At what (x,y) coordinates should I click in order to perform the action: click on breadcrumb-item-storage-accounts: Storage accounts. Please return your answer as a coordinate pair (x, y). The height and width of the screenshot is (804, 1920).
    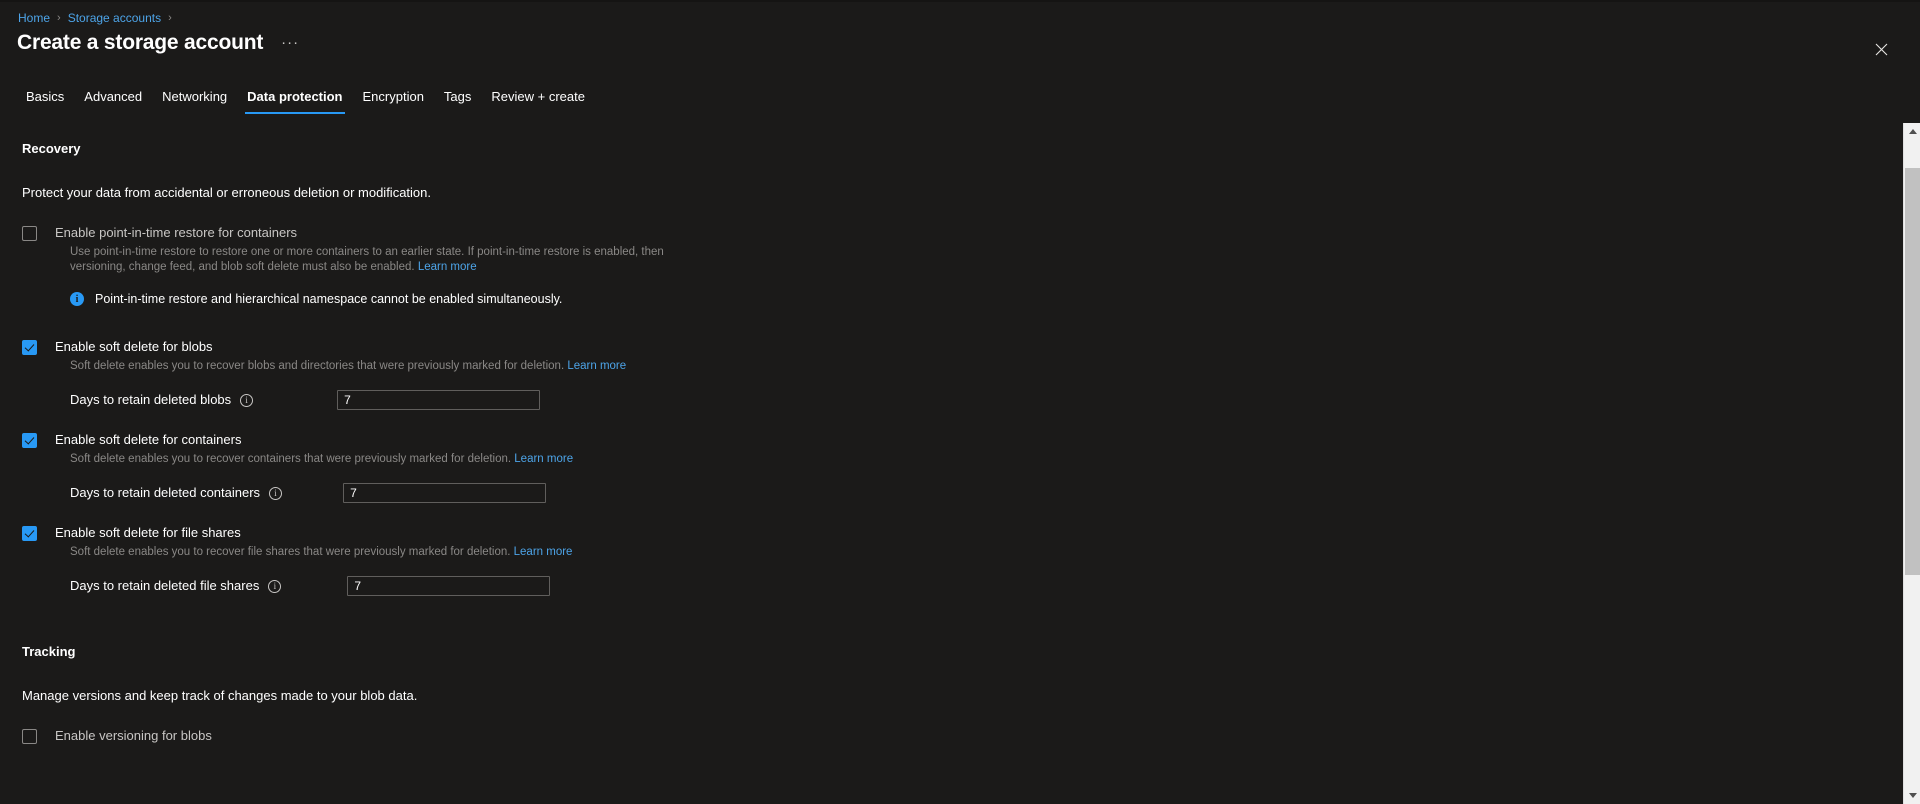
    Looking at the image, I should click on (114, 18).